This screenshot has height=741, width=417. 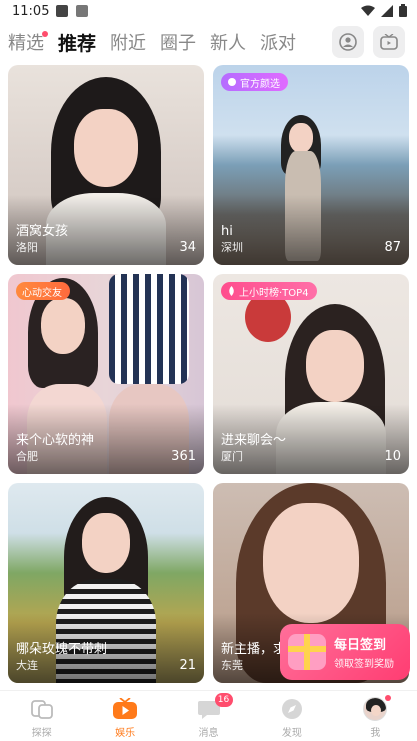 What do you see at coordinates (227, 231) in the screenshot?
I see `card-name: hi` at bounding box center [227, 231].